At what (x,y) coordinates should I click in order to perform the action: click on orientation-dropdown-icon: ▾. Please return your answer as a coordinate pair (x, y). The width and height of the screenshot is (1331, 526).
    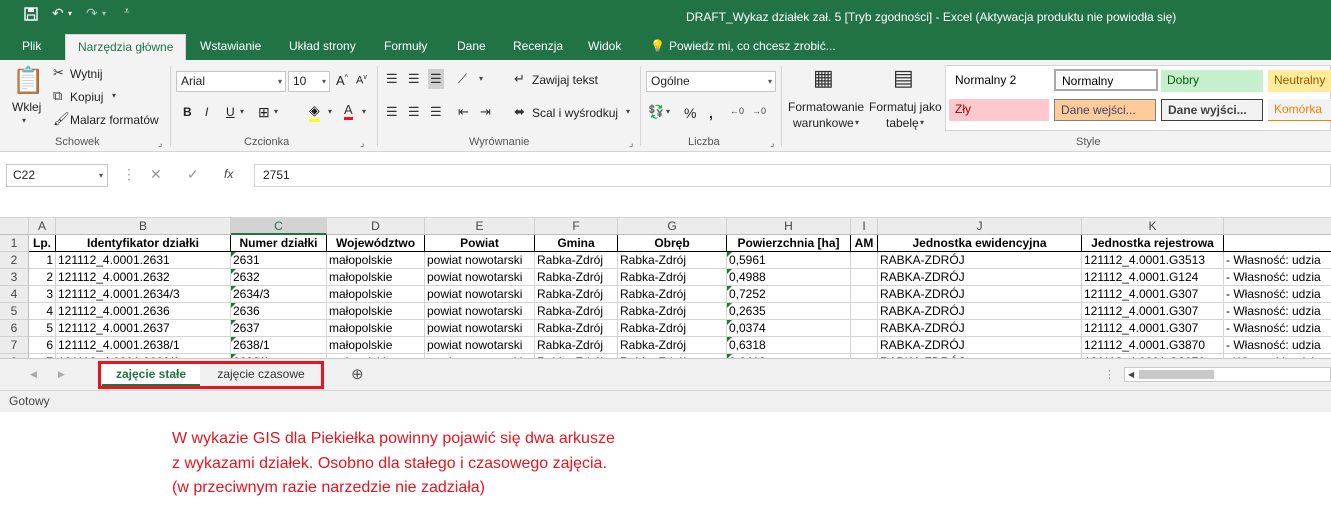
    Looking at the image, I should click on (481, 78).